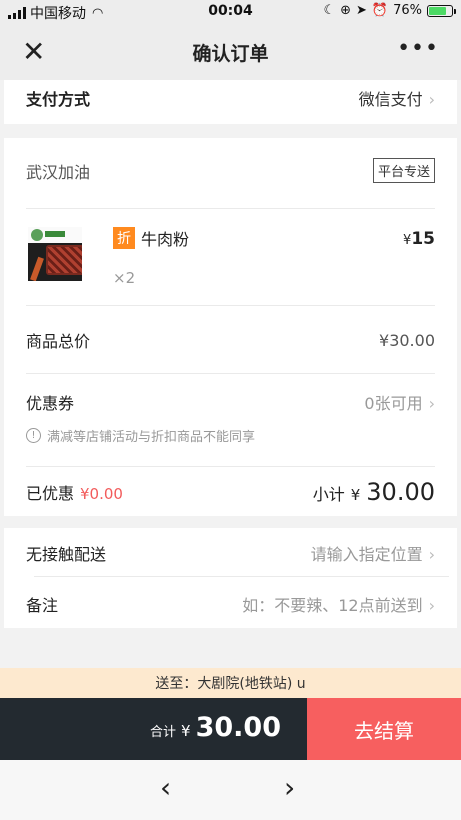  Describe the element at coordinates (165, 239) in the screenshot. I see `product-name: 牛肉粉` at that location.